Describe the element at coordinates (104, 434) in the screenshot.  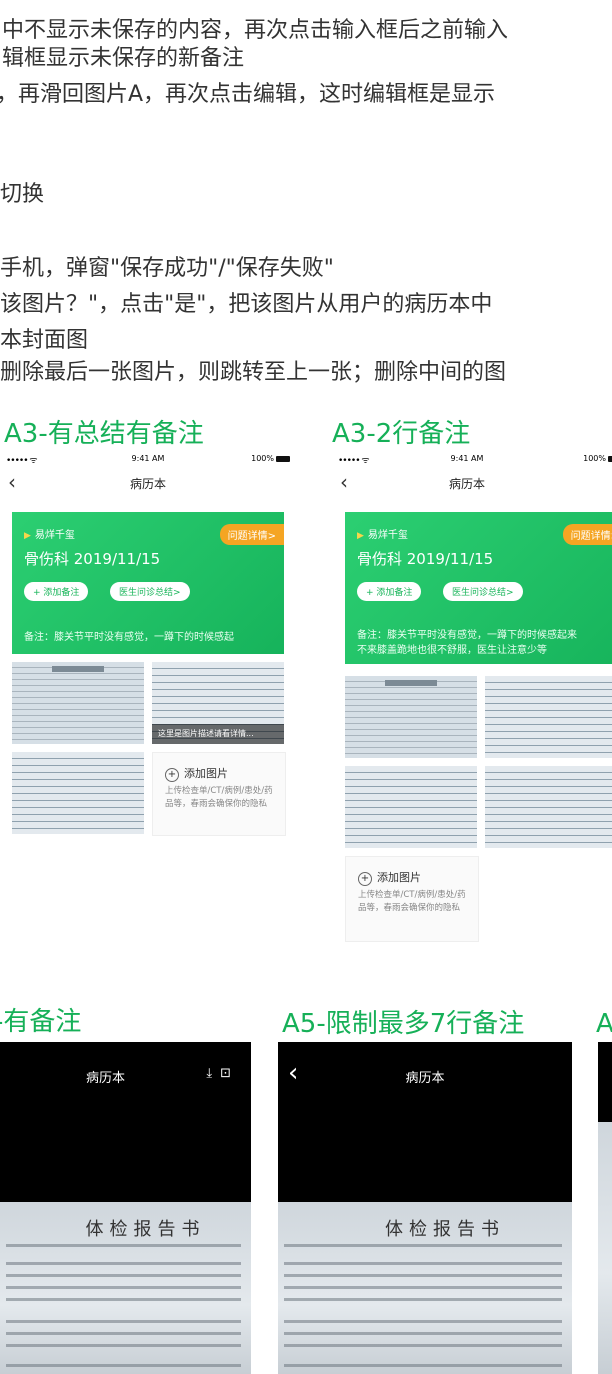
I see `section-title-a3: A3-有总结有备注` at that location.